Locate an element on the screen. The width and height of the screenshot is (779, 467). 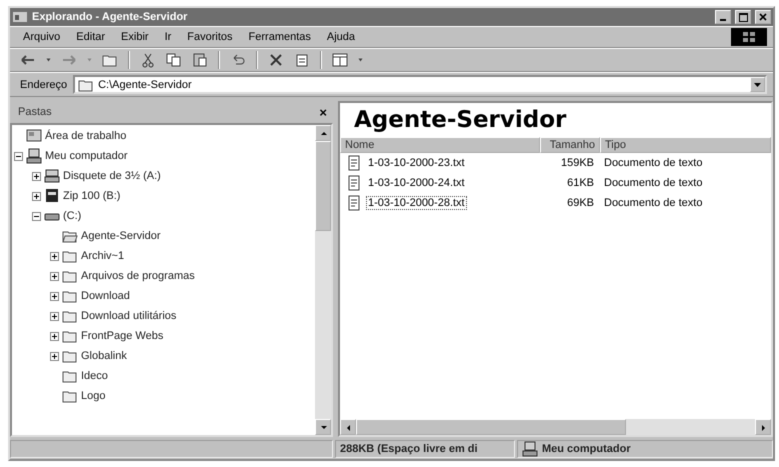
scroll-left-button is located at coordinates (348, 427).